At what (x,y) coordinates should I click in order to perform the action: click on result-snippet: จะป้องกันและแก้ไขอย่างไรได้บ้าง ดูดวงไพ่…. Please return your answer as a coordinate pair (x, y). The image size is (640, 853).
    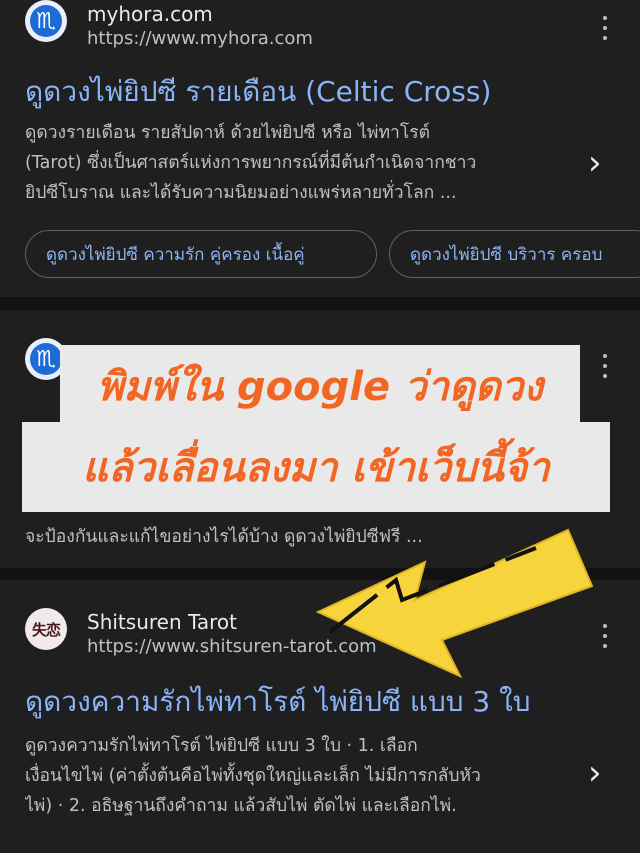
    Looking at the image, I should click on (224, 537).